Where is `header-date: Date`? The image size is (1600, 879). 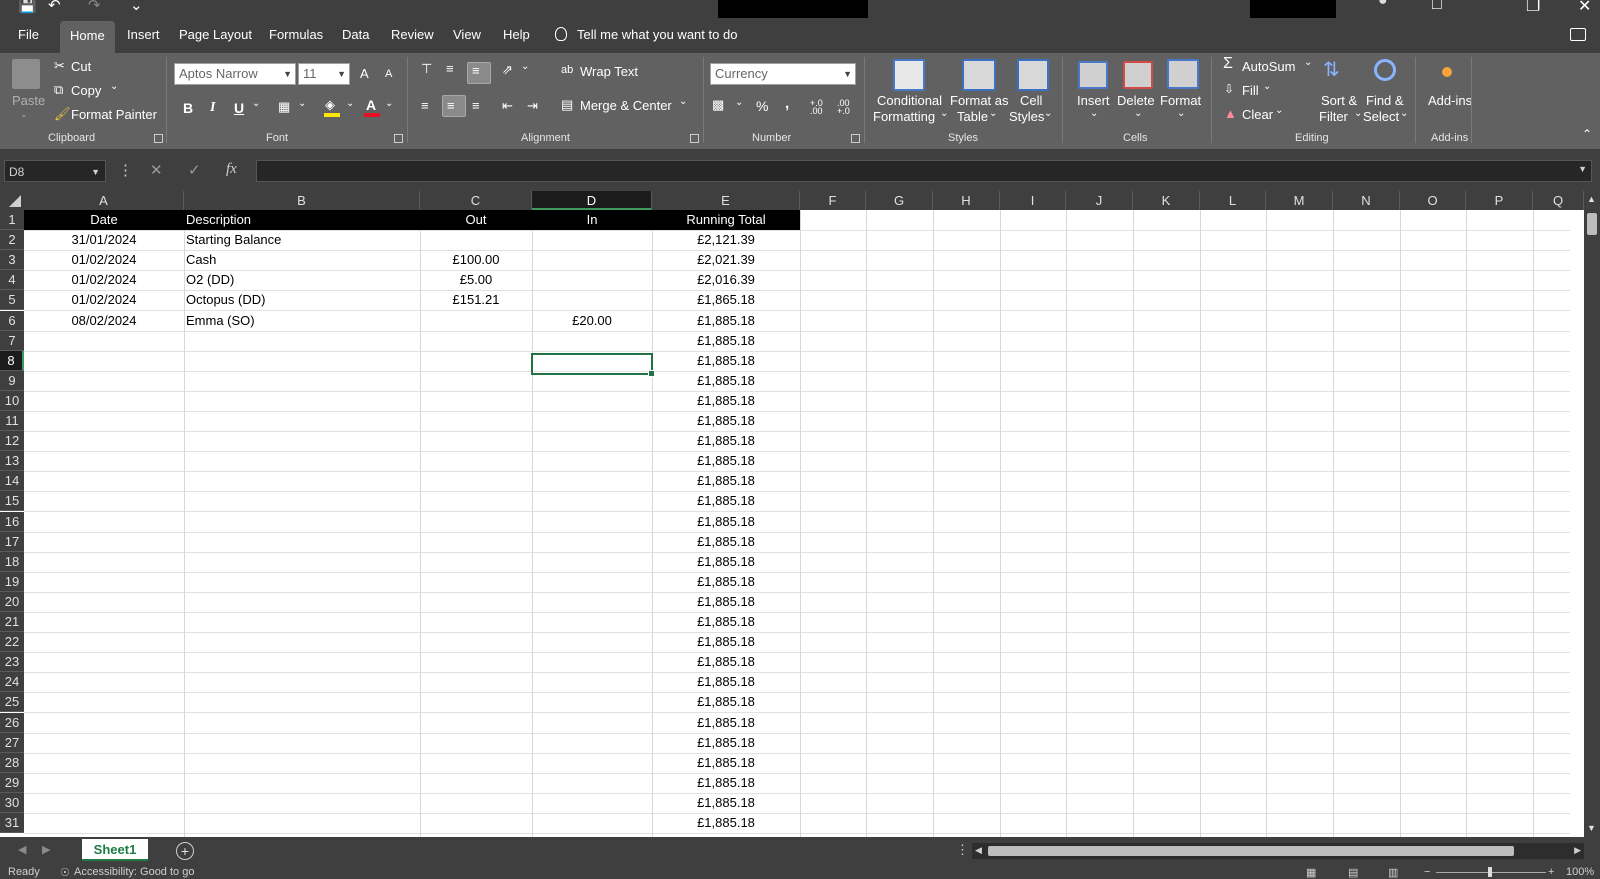
header-date: Date is located at coordinates (104, 220).